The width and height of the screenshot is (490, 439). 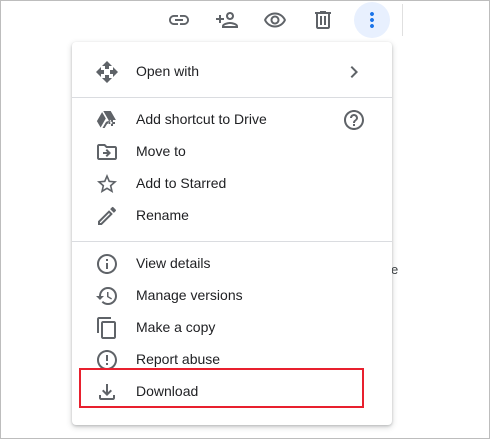 I want to click on menu-item-report-abuse: Report abuse, so click(x=232, y=360).